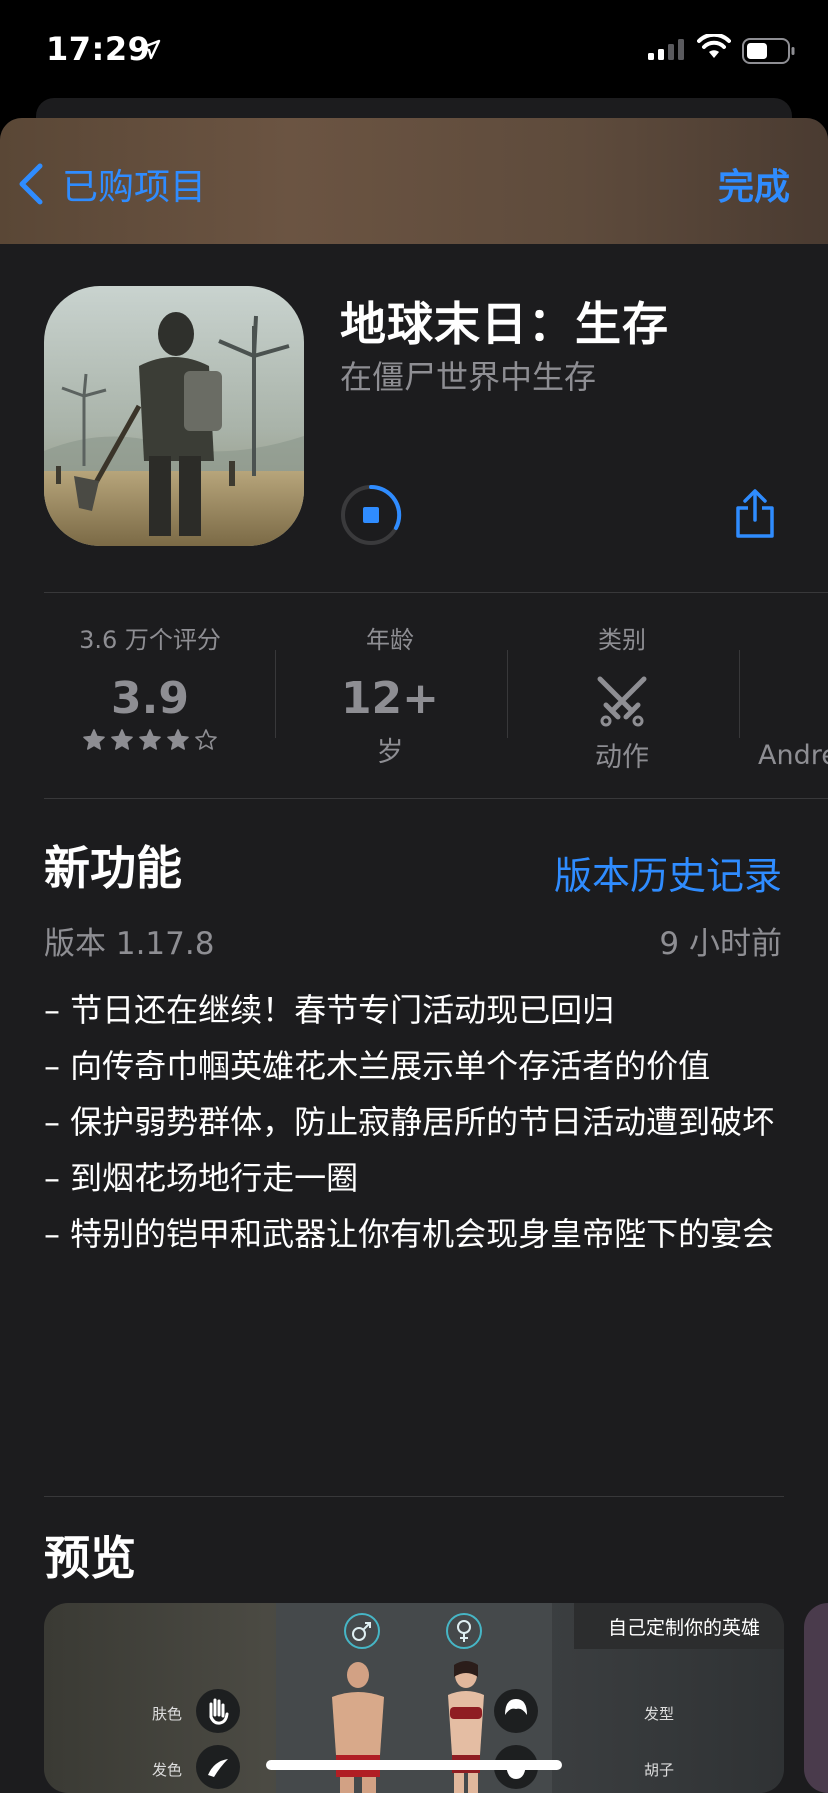 This screenshot has height=1793, width=828. What do you see at coordinates (414, 181) in the screenshot?
I see `nav-bar: 已购项目 完成` at bounding box center [414, 181].